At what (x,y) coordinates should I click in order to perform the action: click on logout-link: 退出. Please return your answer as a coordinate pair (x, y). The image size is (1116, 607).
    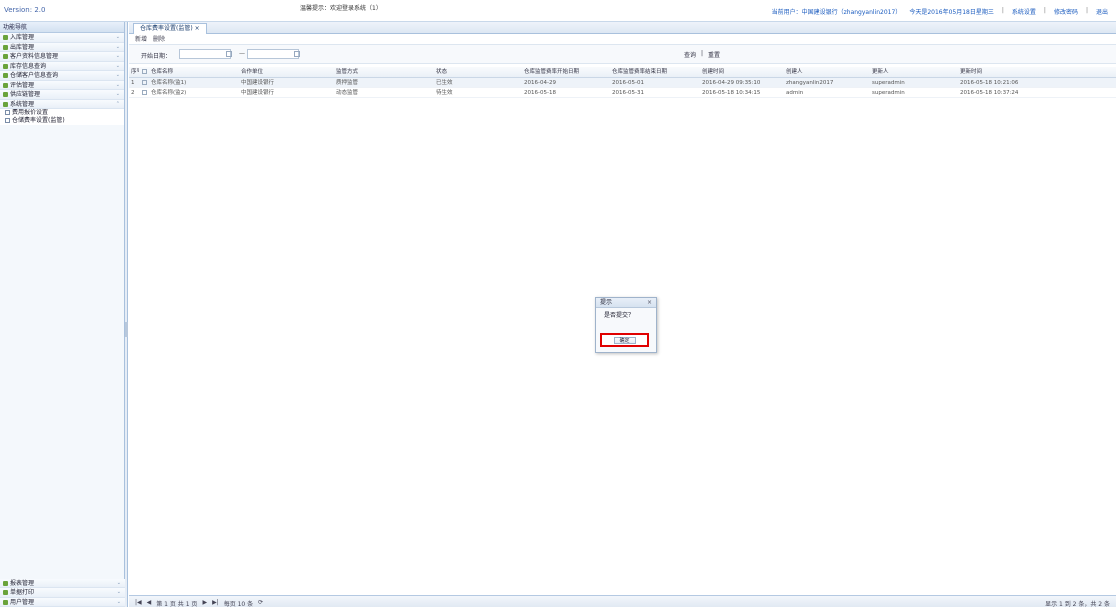
    Looking at the image, I should click on (1102, 11).